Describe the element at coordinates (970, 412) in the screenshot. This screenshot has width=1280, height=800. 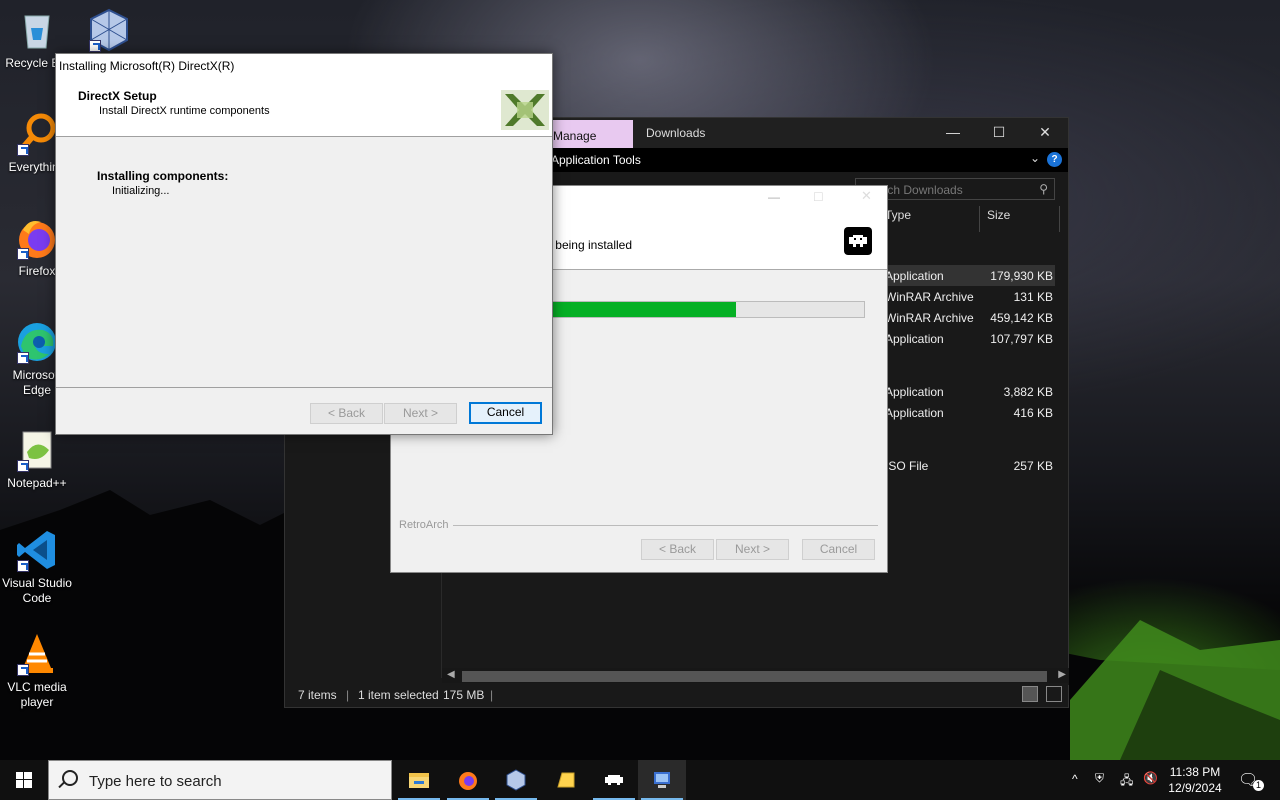
I see `file-row: Application 416 KB` at that location.